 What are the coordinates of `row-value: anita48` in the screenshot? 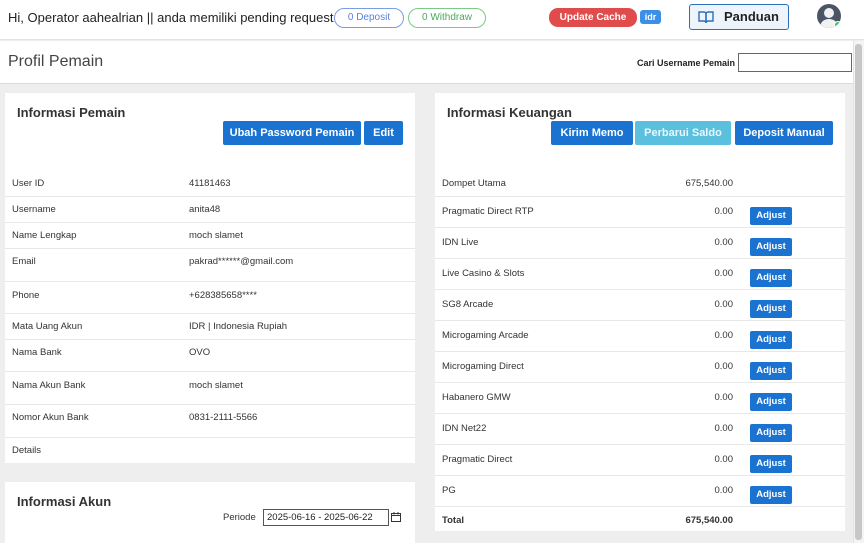 It's located at (205, 209).